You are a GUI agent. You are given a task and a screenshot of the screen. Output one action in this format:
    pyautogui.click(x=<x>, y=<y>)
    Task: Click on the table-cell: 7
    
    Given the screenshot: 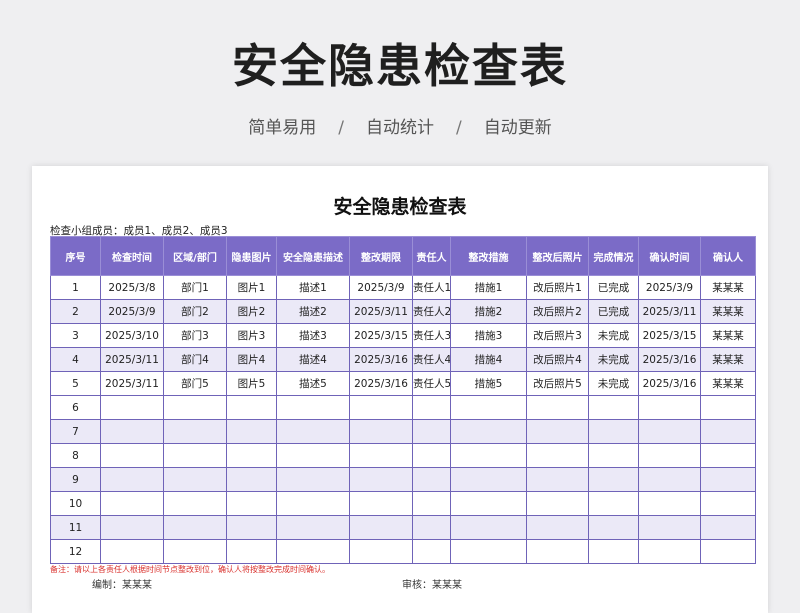 What is the action you would take?
    pyautogui.click(x=75, y=431)
    